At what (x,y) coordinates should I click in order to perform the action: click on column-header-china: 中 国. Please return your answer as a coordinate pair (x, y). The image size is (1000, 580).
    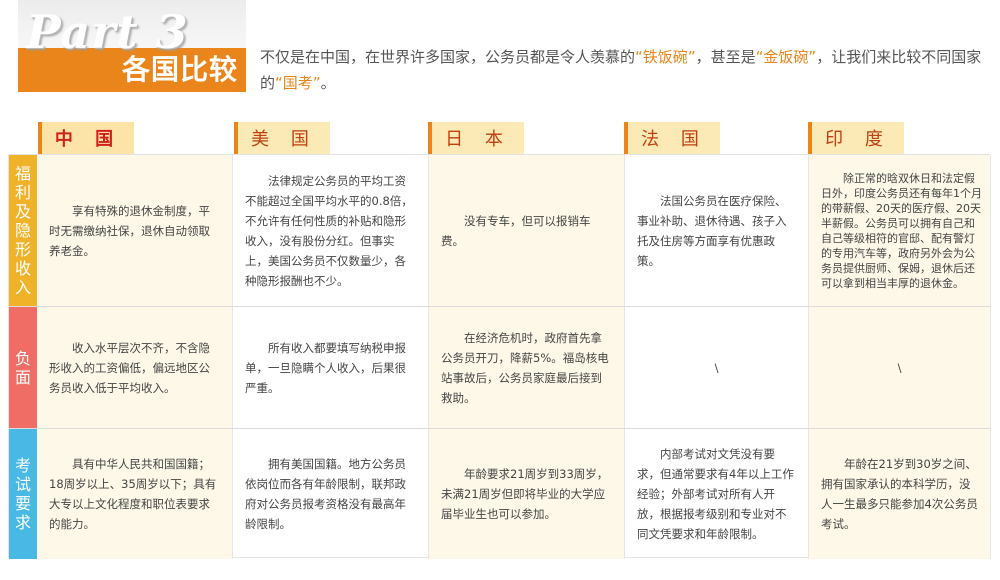
    Looking at the image, I should click on (86, 138).